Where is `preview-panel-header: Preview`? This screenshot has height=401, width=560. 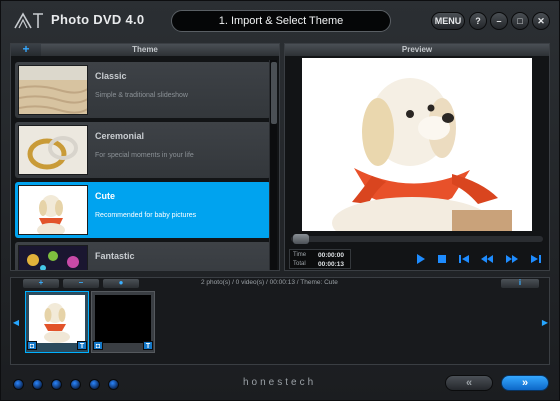 preview-panel-header: Preview is located at coordinates (417, 50).